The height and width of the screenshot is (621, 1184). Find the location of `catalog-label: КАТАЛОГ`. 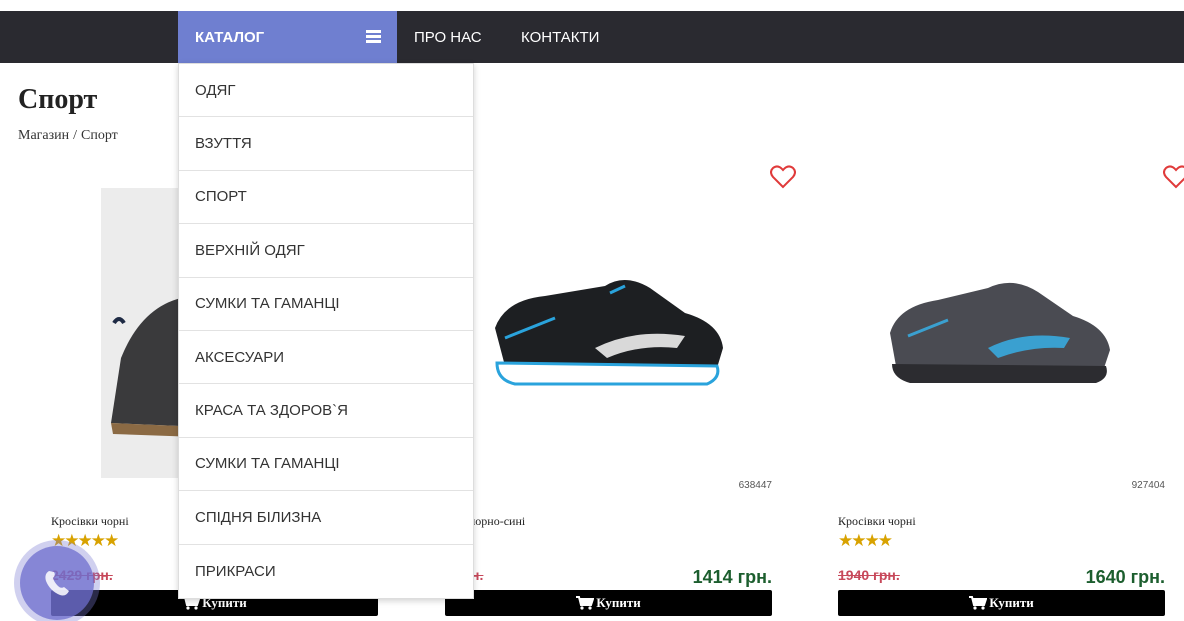

catalog-label: КАТАЛОГ is located at coordinates (230, 37).